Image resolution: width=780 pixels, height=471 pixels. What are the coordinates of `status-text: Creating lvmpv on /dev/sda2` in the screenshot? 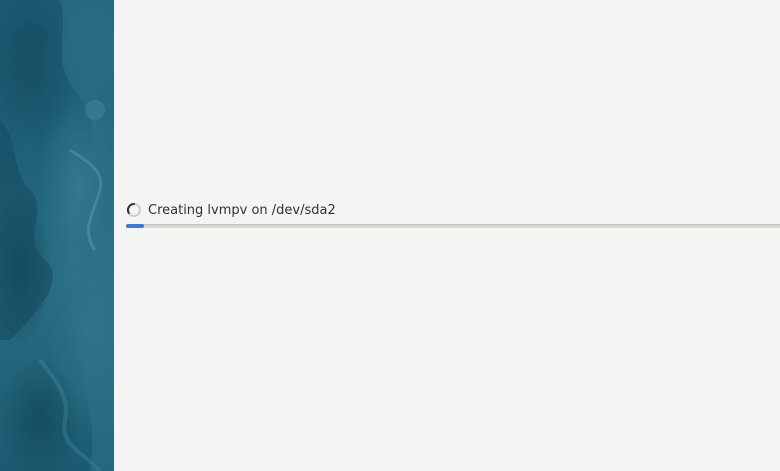 It's located at (242, 210).